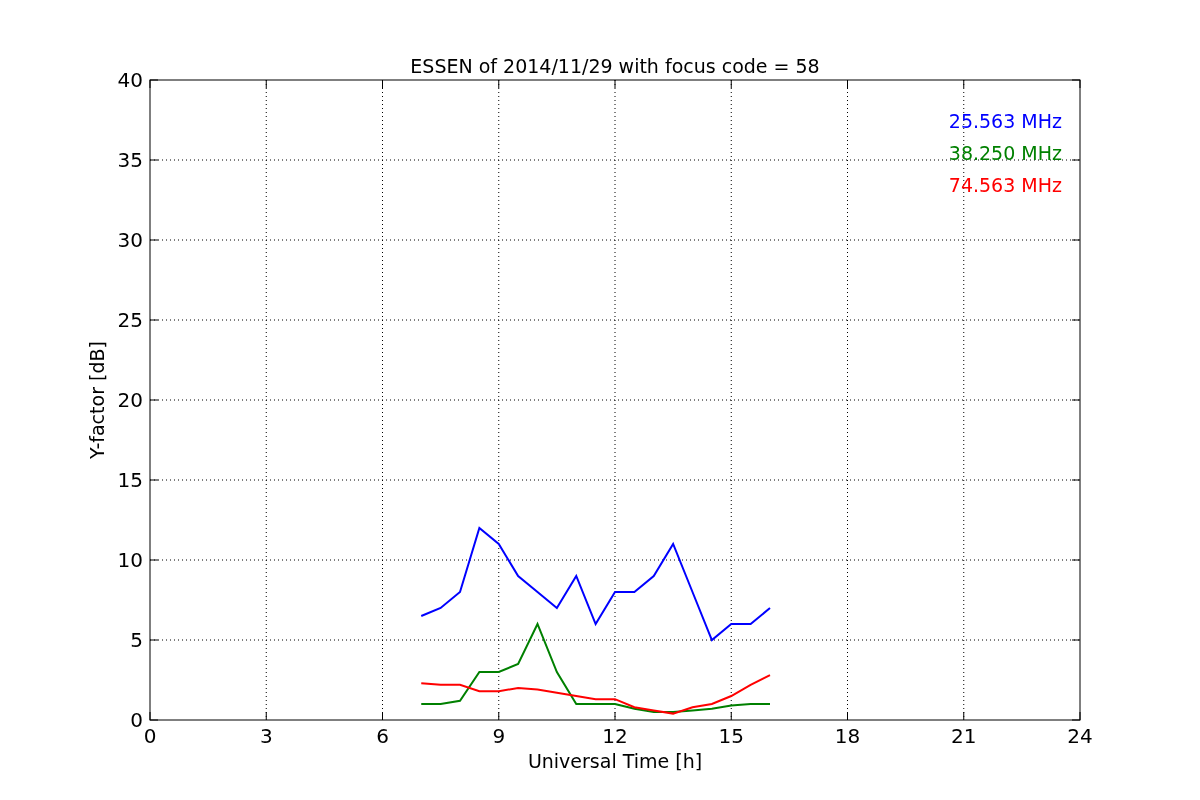 Image resolution: width=1200 pixels, height=800 pixels. What do you see at coordinates (1005, 185) in the screenshot?
I see `legend-label: 74.563 MHz` at bounding box center [1005, 185].